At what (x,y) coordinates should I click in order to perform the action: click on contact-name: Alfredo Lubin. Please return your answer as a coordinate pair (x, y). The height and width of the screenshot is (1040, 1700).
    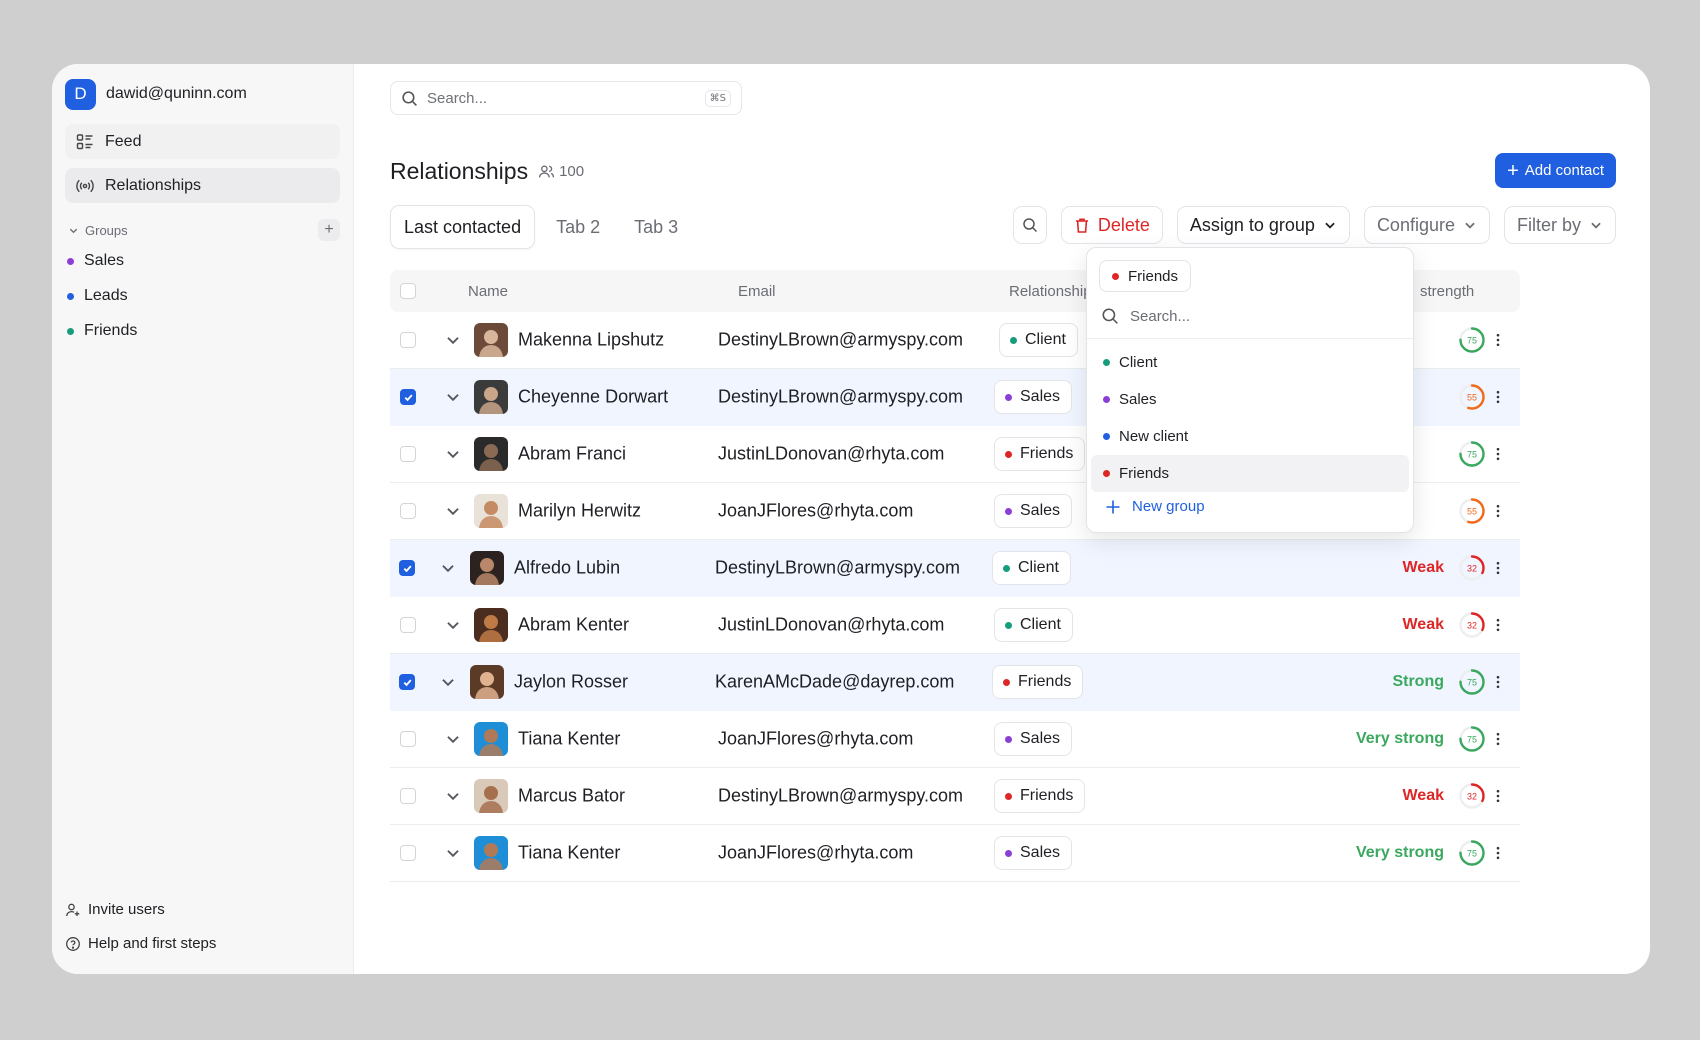
    Looking at the image, I should click on (567, 568).